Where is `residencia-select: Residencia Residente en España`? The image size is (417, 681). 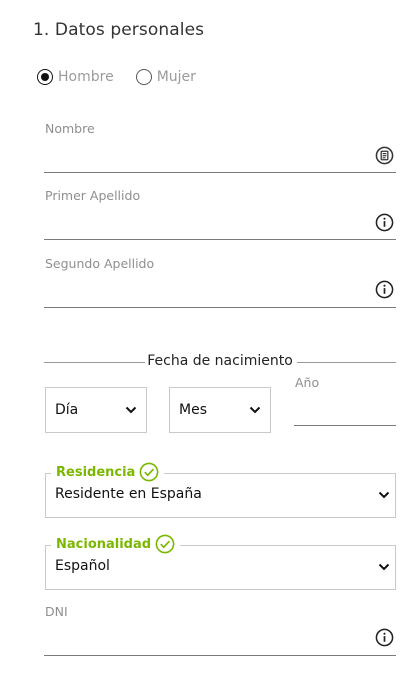 residencia-select: Residencia Residente en España is located at coordinates (220, 490).